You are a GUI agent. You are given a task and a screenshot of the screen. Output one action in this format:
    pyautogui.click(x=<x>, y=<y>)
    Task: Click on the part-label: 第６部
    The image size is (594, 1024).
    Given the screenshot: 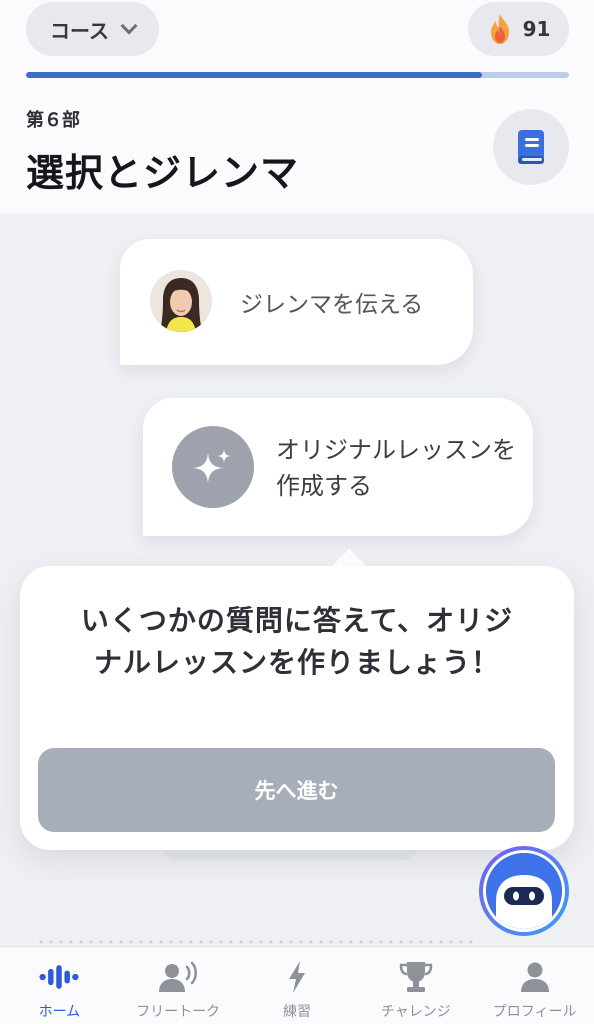 What is the action you would take?
    pyautogui.click(x=53, y=120)
    